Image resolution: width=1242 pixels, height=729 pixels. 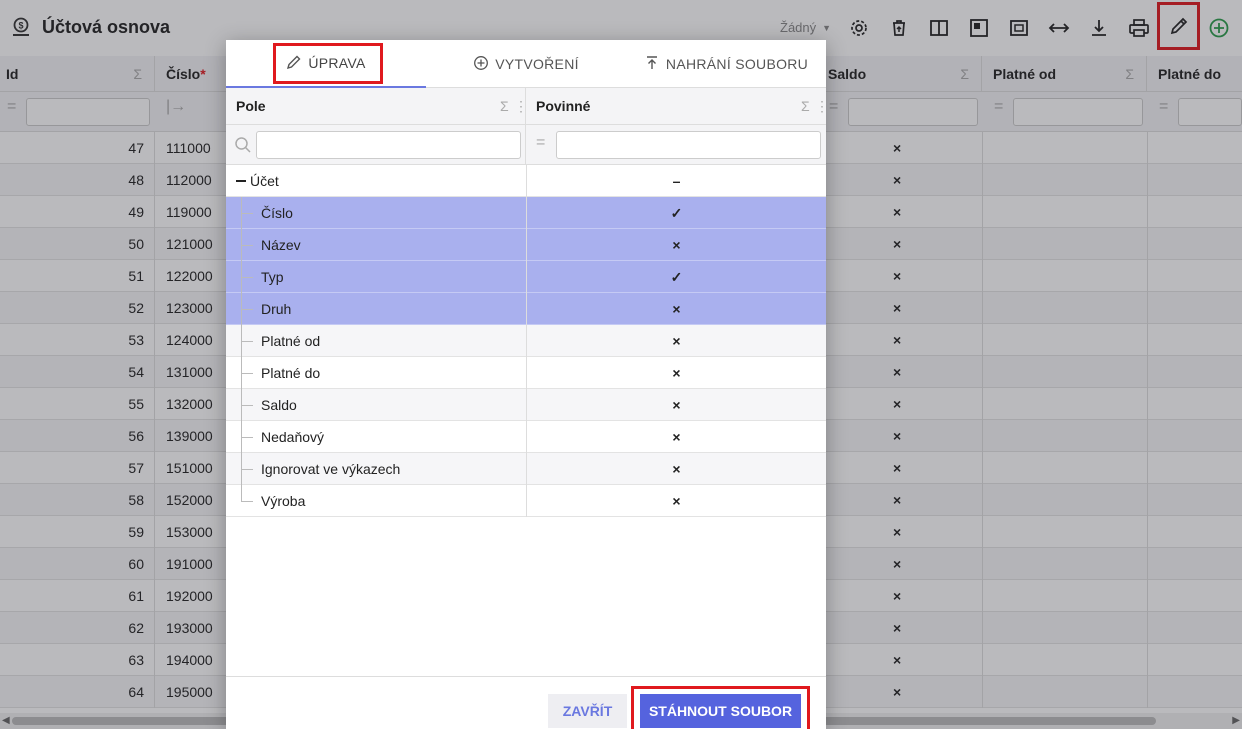 I want to click on field-search-input, so click(x=388, y=145).